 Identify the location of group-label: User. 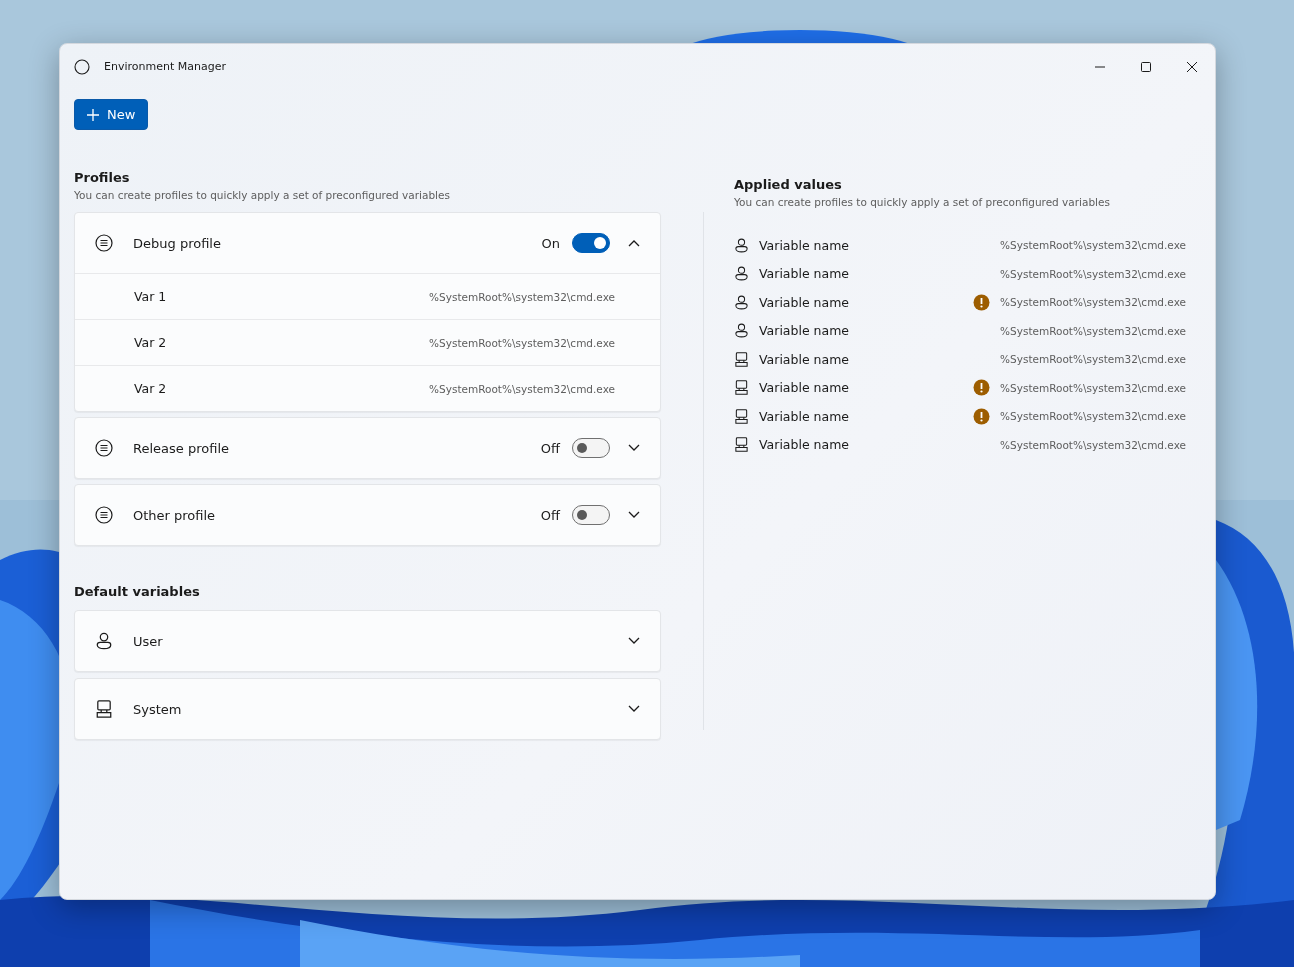
(148, 641).